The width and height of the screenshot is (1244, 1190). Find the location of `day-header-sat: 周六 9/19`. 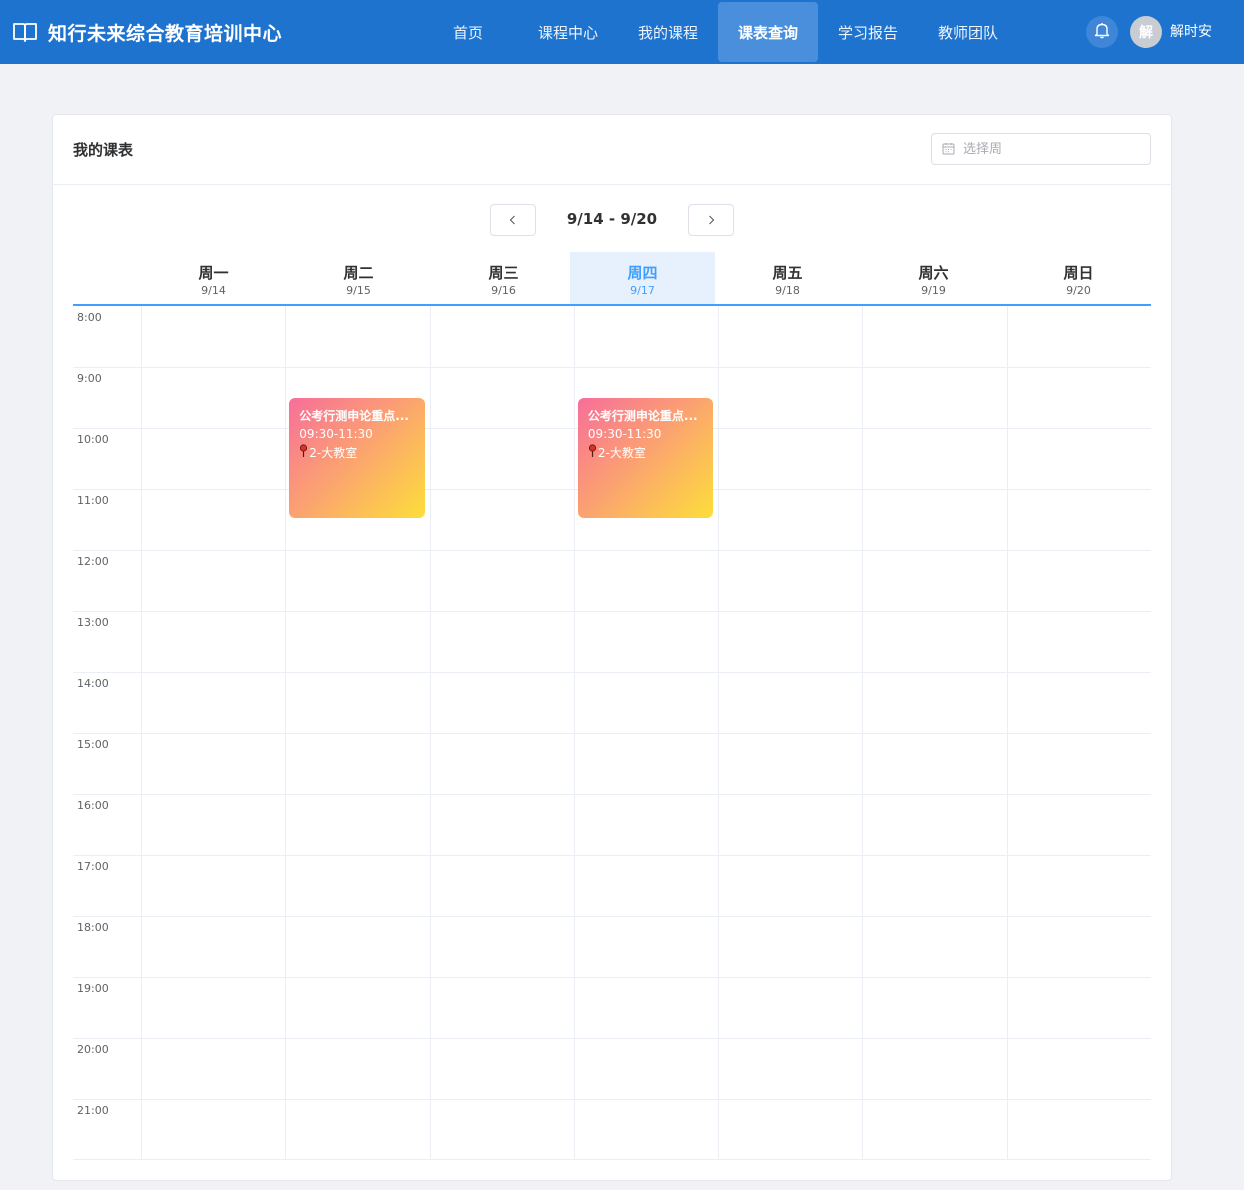

day-header-sat: 周六 9/19 is located at coordinates (933, 278).